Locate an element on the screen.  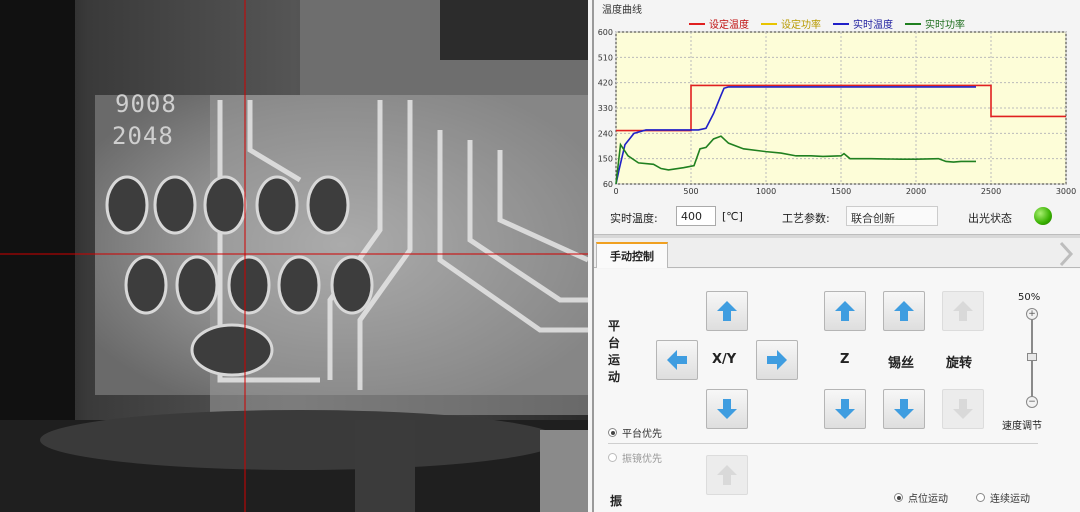
rotate-up-button is located at coordinates (963, 311).